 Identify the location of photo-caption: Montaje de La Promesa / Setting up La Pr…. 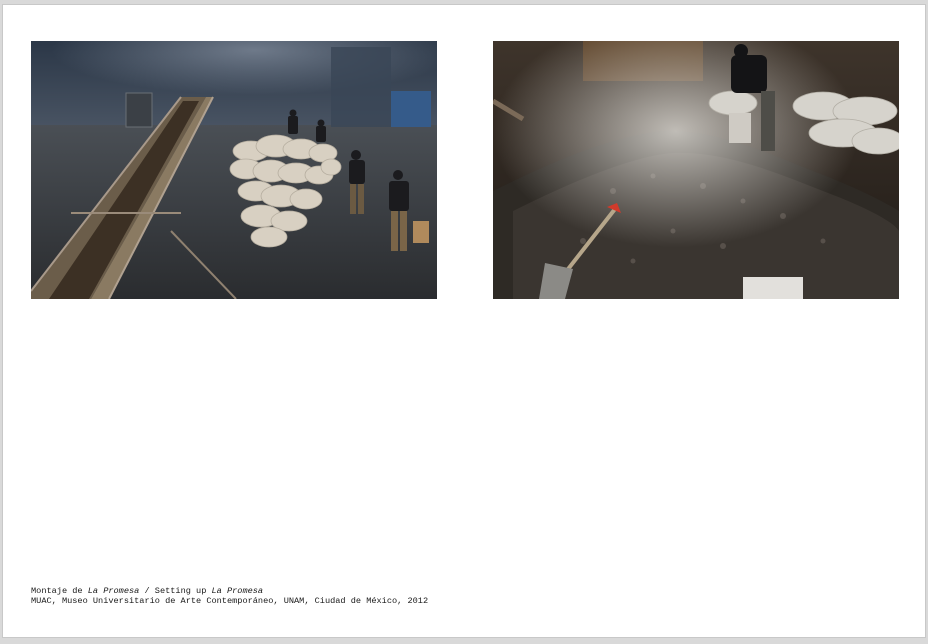
(229, 596).